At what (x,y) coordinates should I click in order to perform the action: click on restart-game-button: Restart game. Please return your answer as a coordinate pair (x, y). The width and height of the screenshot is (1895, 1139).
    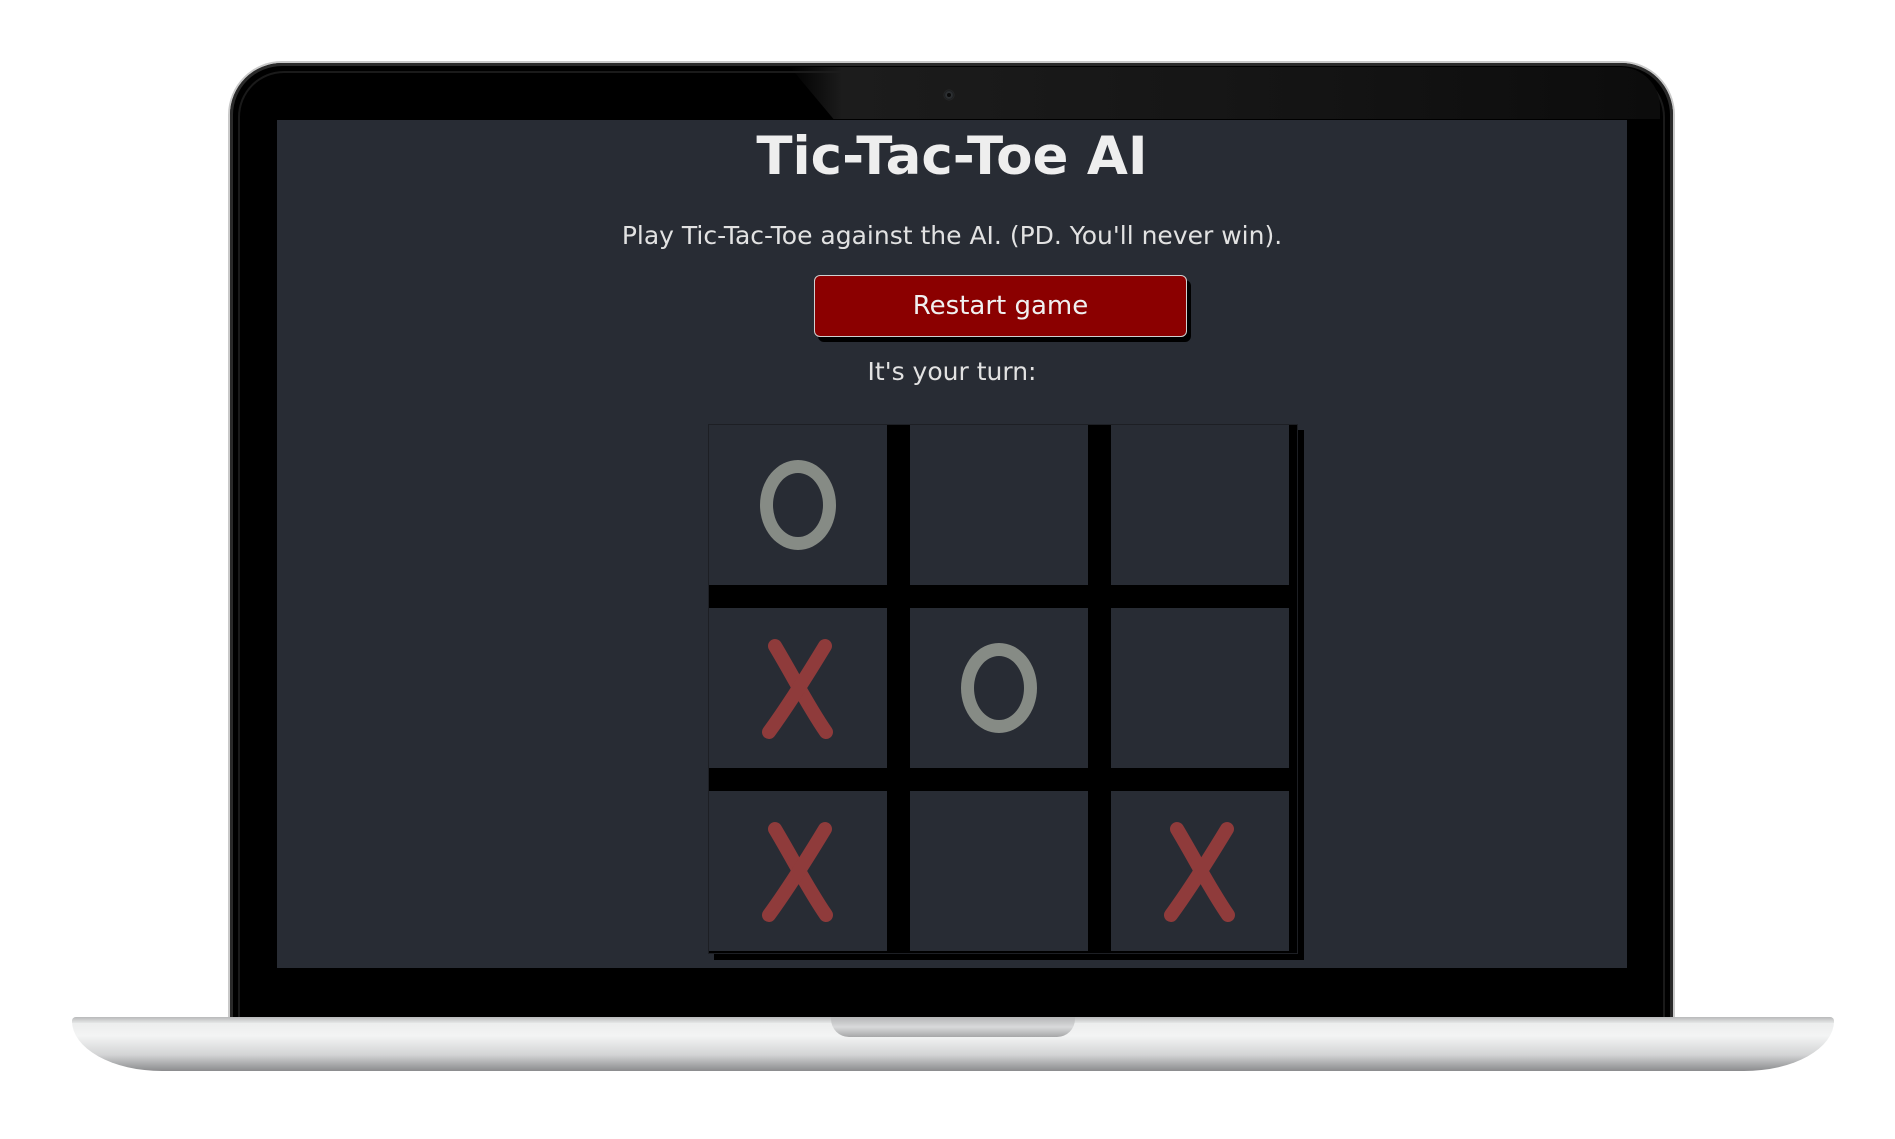
    Looking at the image, I should click on (1000, 306).